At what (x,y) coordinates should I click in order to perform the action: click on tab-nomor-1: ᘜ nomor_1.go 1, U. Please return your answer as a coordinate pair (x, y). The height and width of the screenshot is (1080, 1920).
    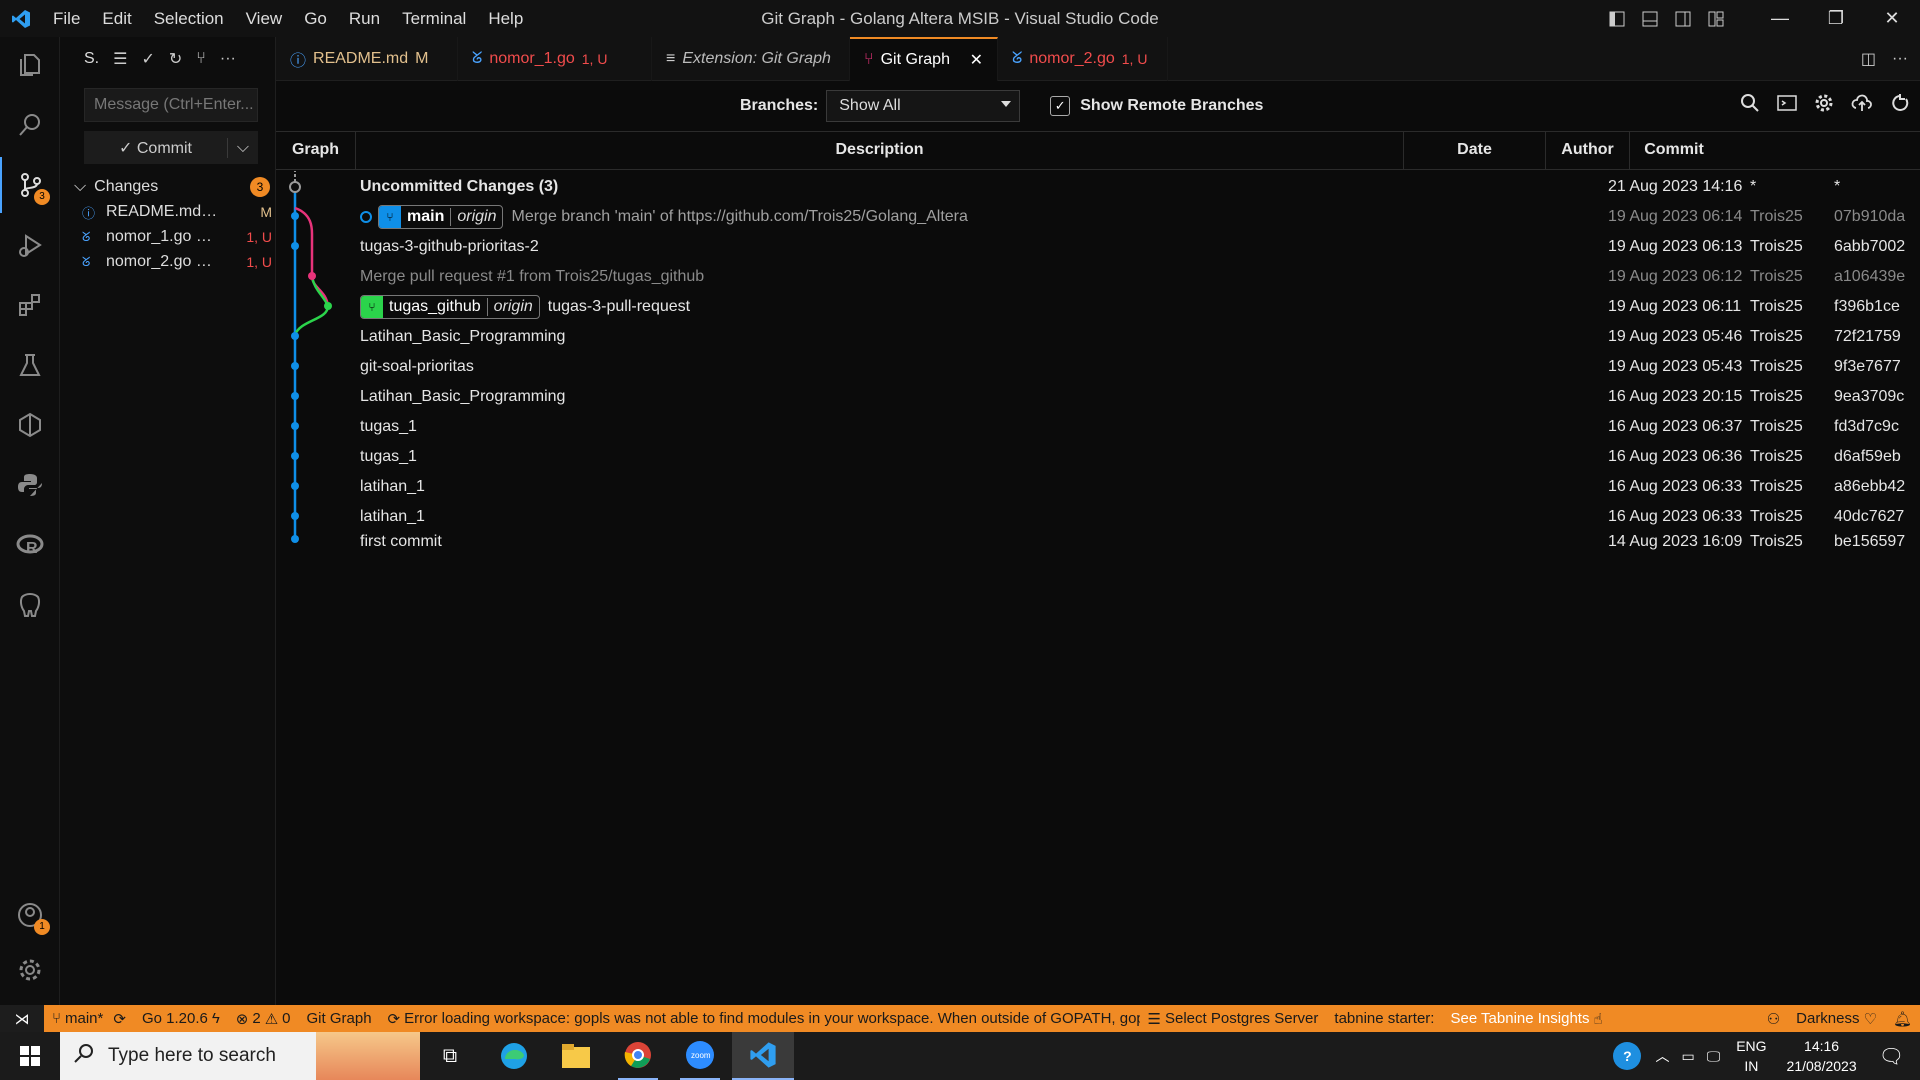
    Looking at the image, I should click on (555, 59).